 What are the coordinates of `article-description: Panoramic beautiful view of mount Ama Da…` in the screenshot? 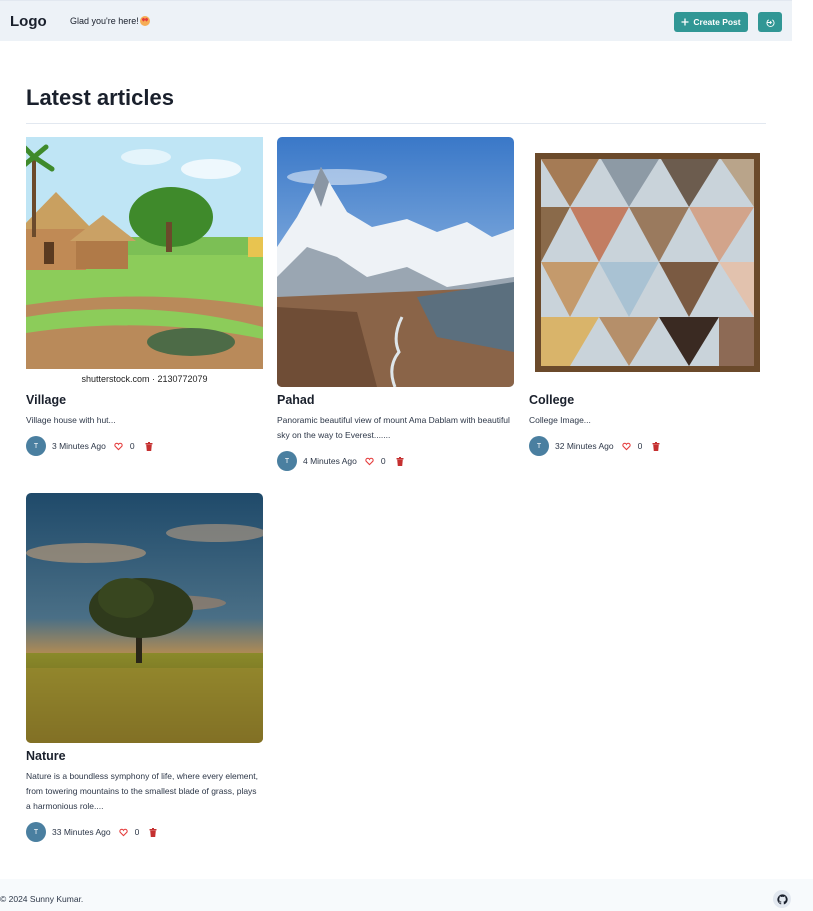 It's located at (393, 427).